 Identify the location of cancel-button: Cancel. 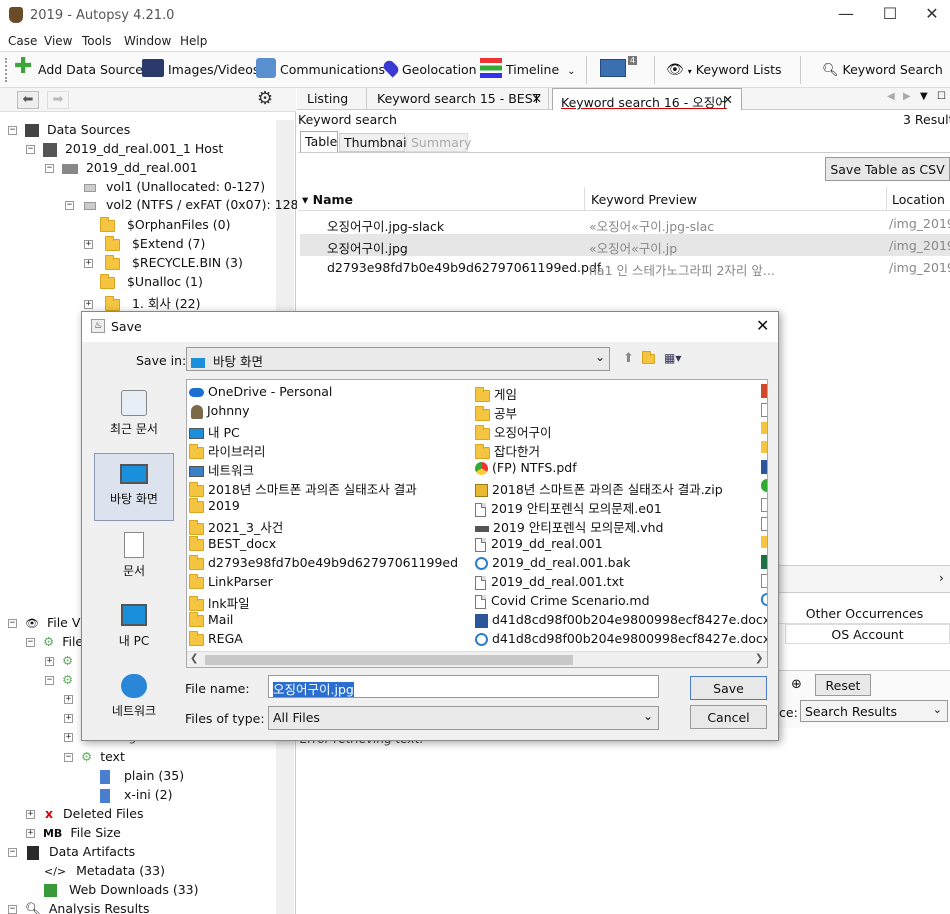
(728, 717).